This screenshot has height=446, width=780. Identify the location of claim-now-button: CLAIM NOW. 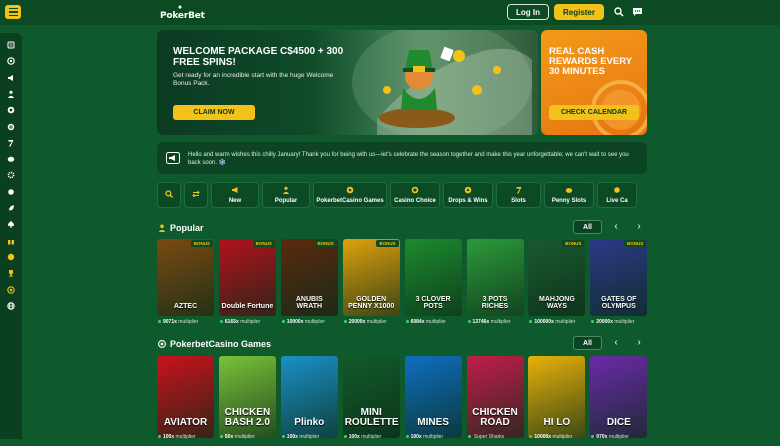
(214, 112).